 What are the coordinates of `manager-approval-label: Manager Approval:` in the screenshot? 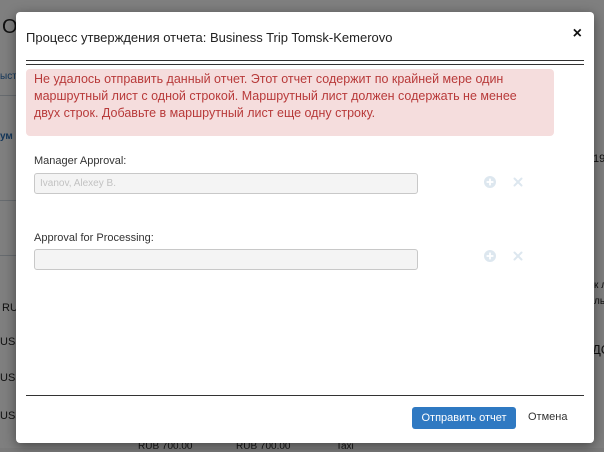 It's located at (80, 161).